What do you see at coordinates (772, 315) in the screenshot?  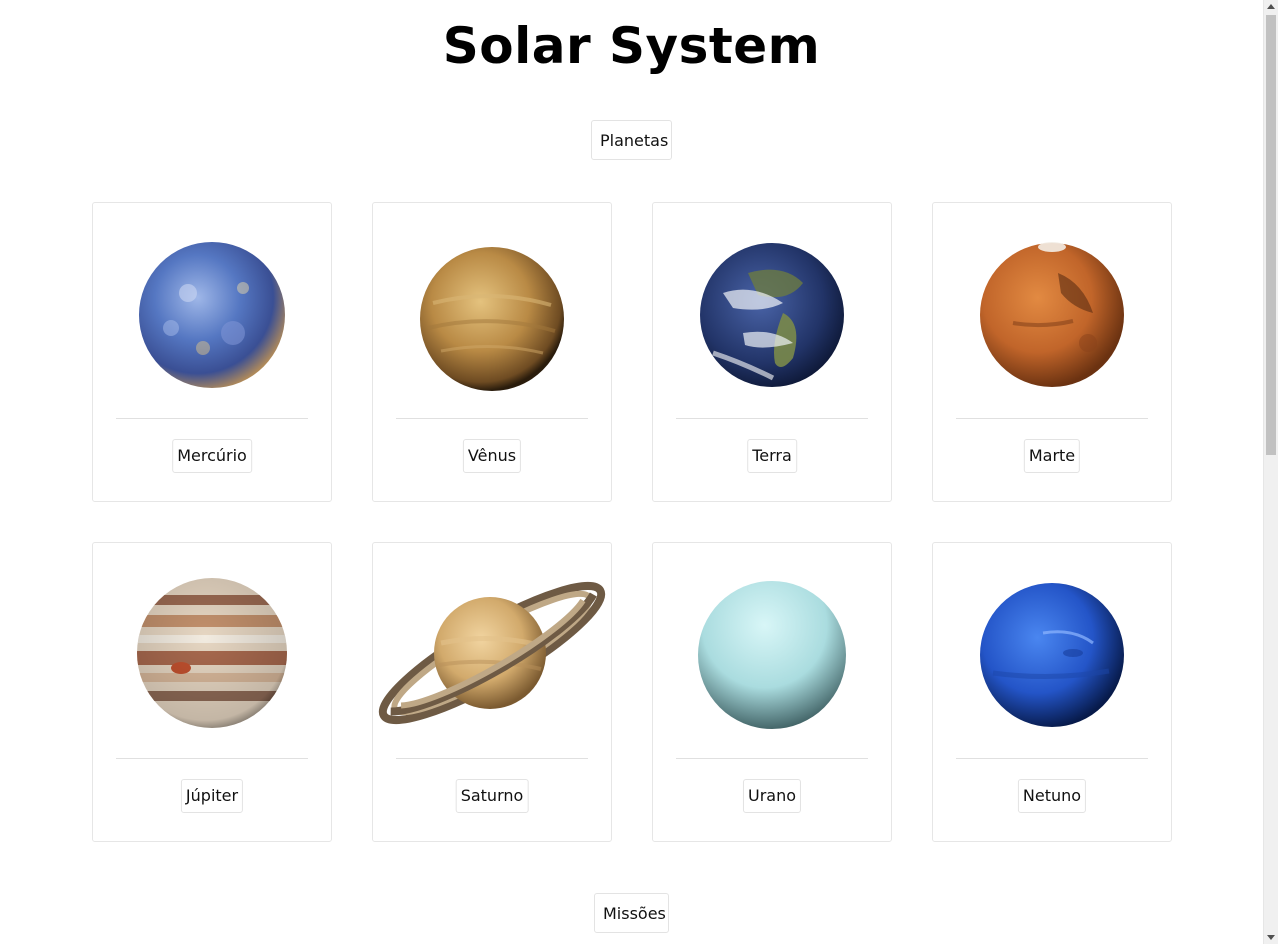 I see `earth-icon` at bounding box center [772, 315].